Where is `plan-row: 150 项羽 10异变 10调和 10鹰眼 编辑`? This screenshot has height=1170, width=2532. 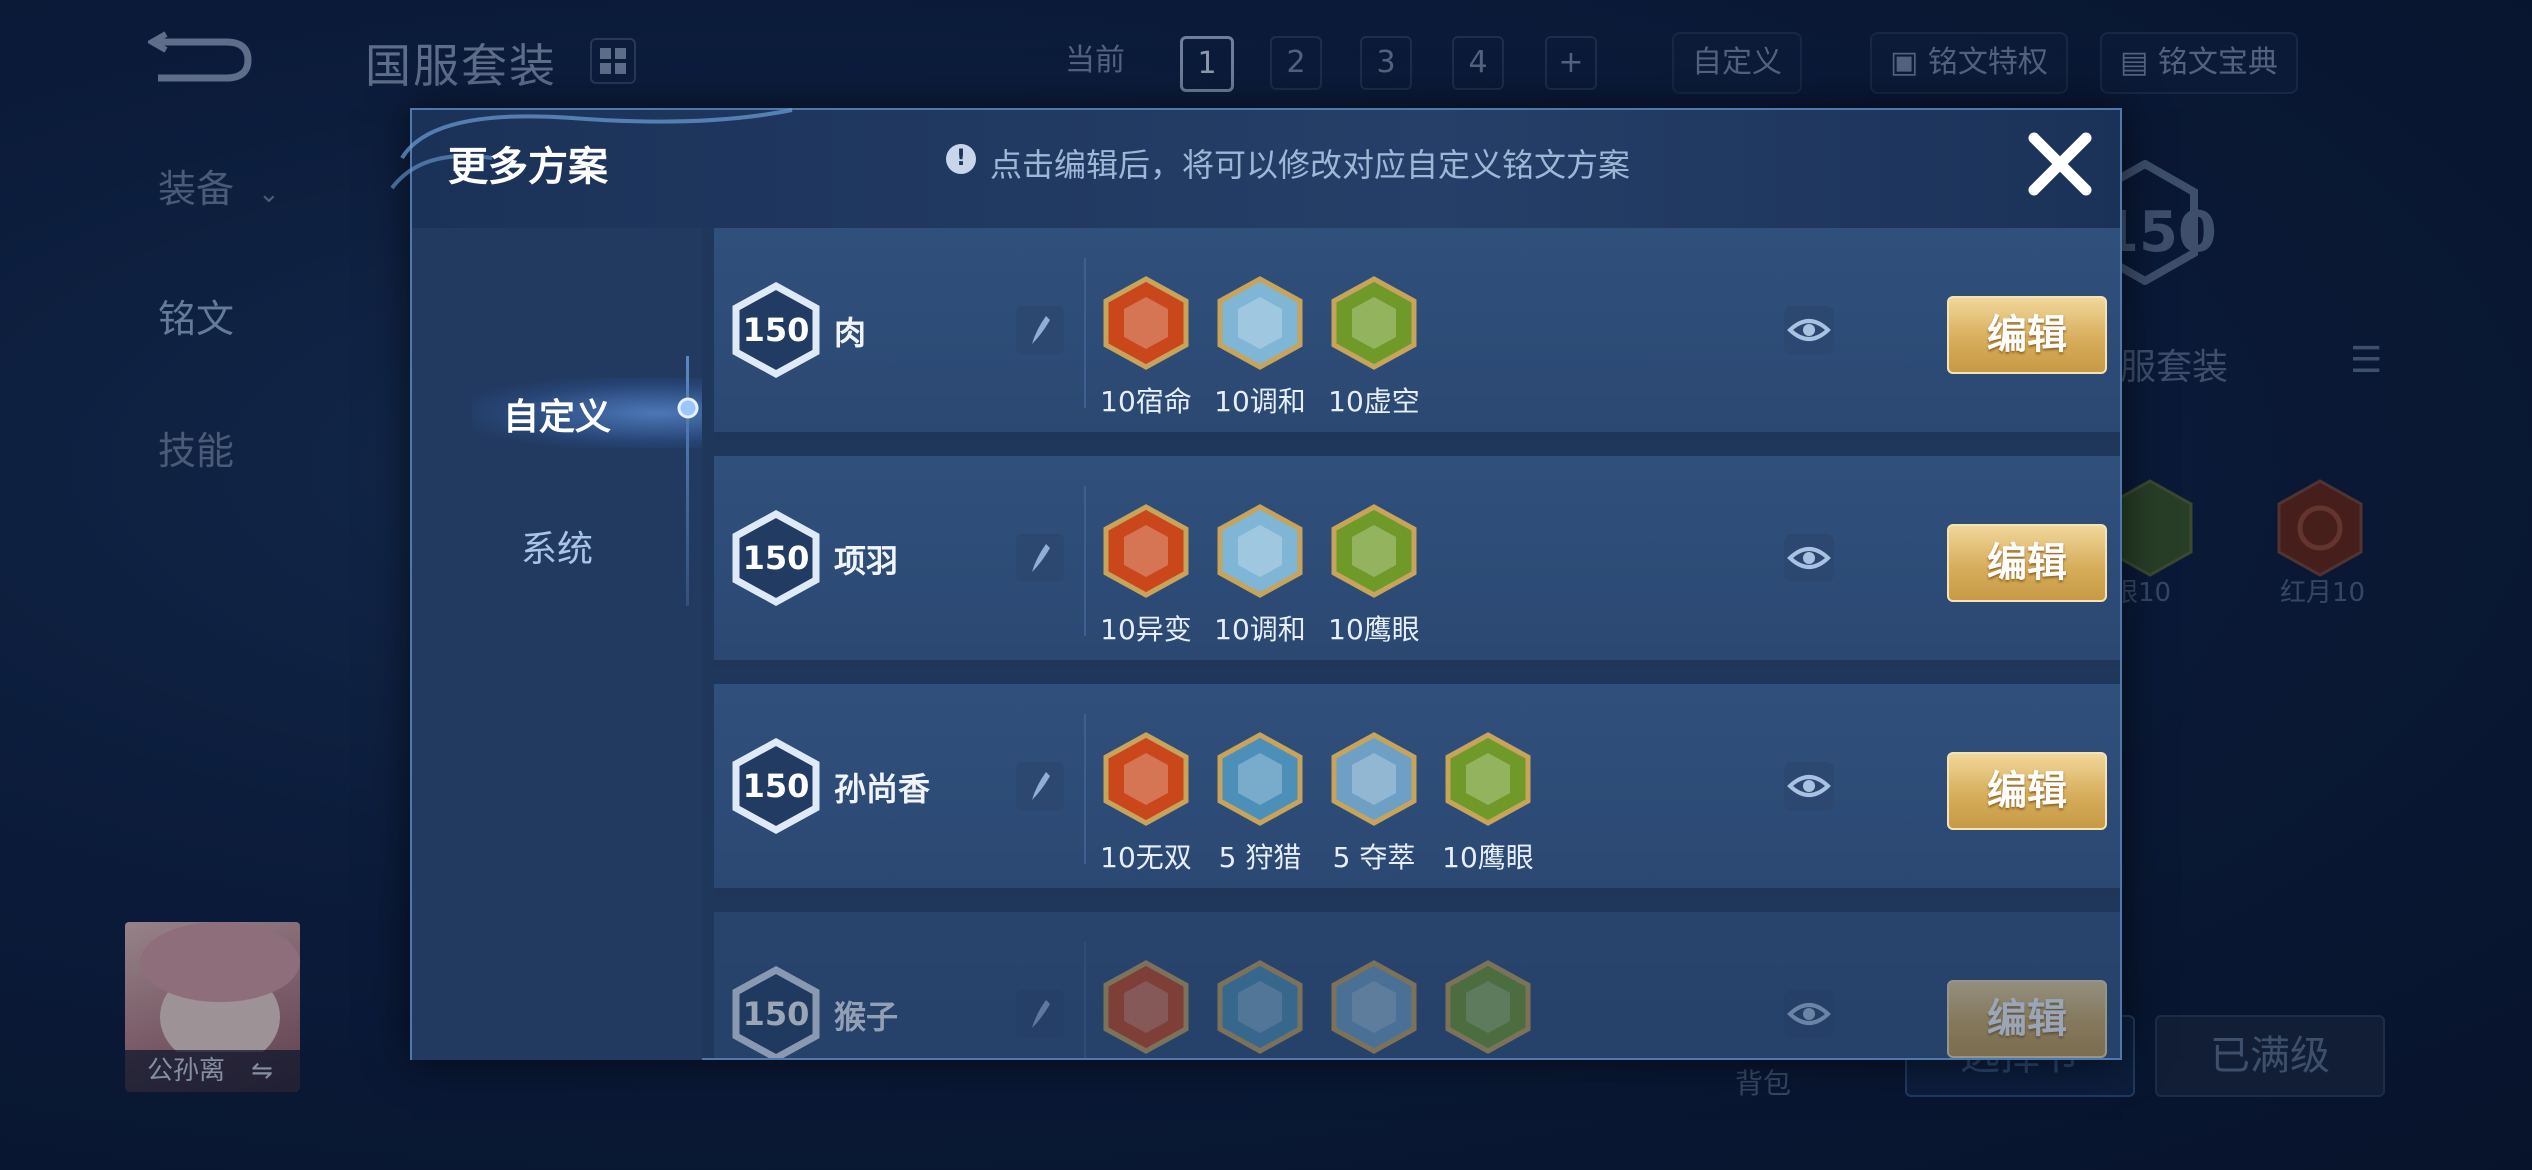 plan-row: 150 项羽 10异变 10调和 10鹰眼 编辑 is located at coordinates (1417, 562).